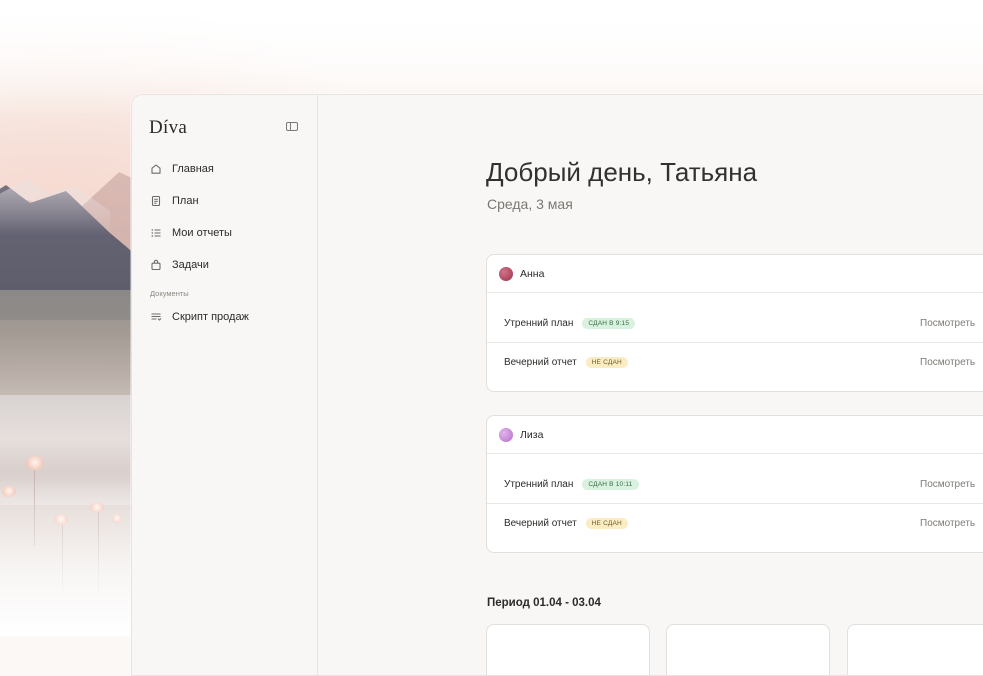  What do you see at coordinates (622, 172) in the screenshot?
I see `page-title: Добрый день, Татьяна` at bounding box center [622, 172].